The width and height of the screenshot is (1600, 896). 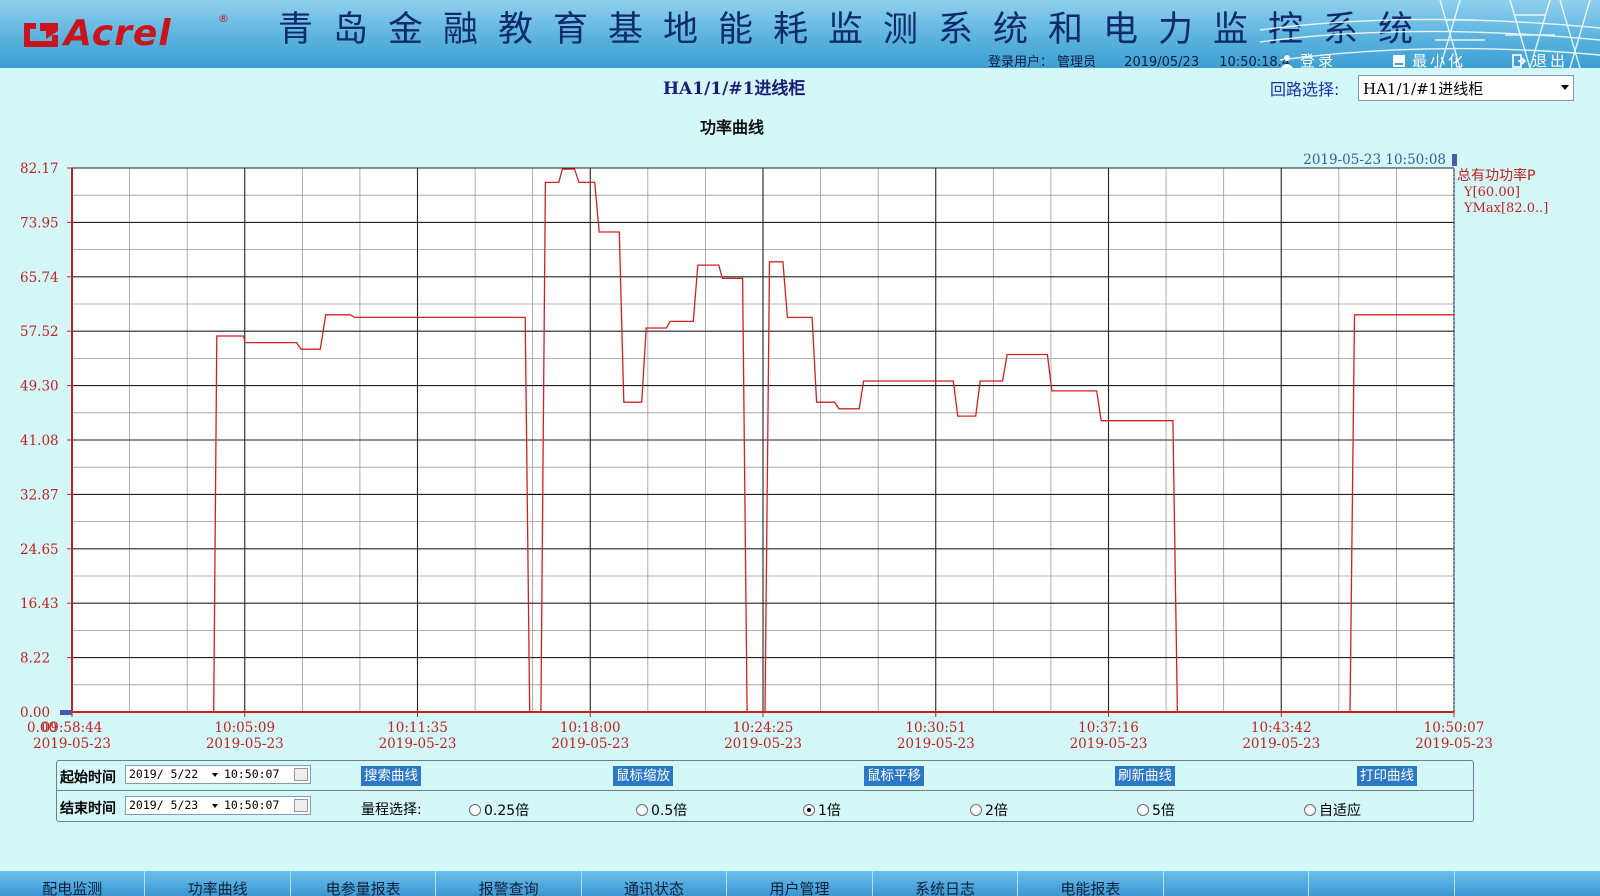 I want to click on y-tick-label: 32.87, so click(x=39, y=495).